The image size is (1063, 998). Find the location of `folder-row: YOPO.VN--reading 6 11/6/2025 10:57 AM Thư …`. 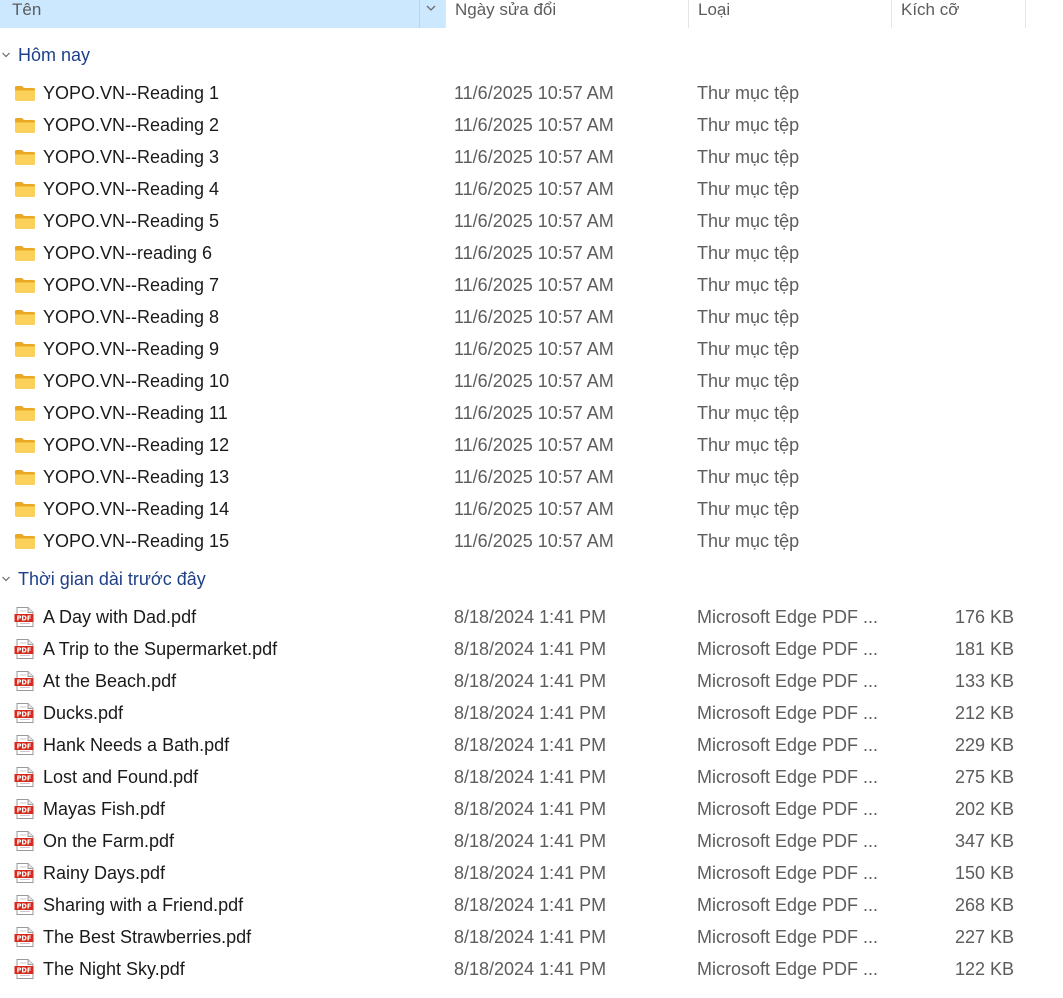

folder-row: YOPO.VN--reading 6 11/6/2025 10:57 AM Thư … is located at coordinates (520, 253).